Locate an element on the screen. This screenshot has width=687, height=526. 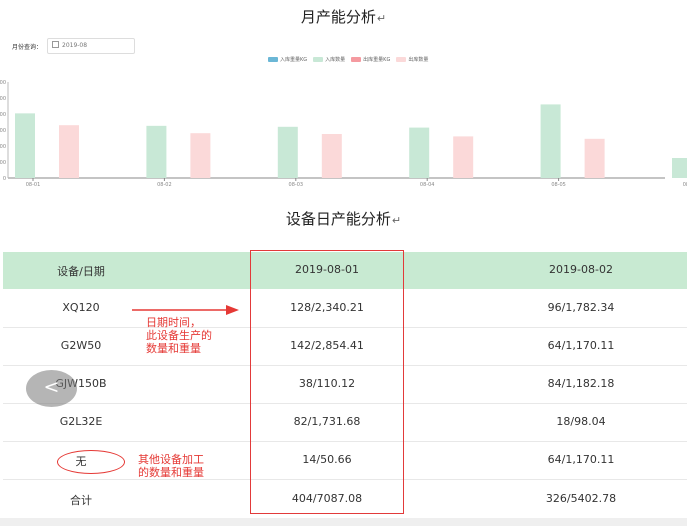
y-tick-label: 400 is located at coordinates (3, 115).